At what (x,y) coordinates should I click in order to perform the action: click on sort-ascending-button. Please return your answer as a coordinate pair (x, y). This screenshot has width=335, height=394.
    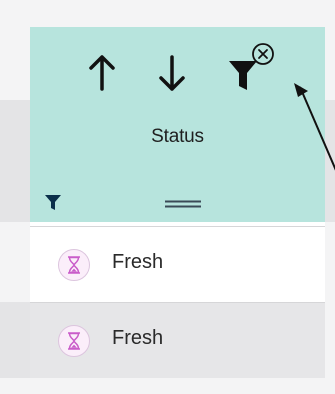
    Looking at the image, I should click on (102, 73).